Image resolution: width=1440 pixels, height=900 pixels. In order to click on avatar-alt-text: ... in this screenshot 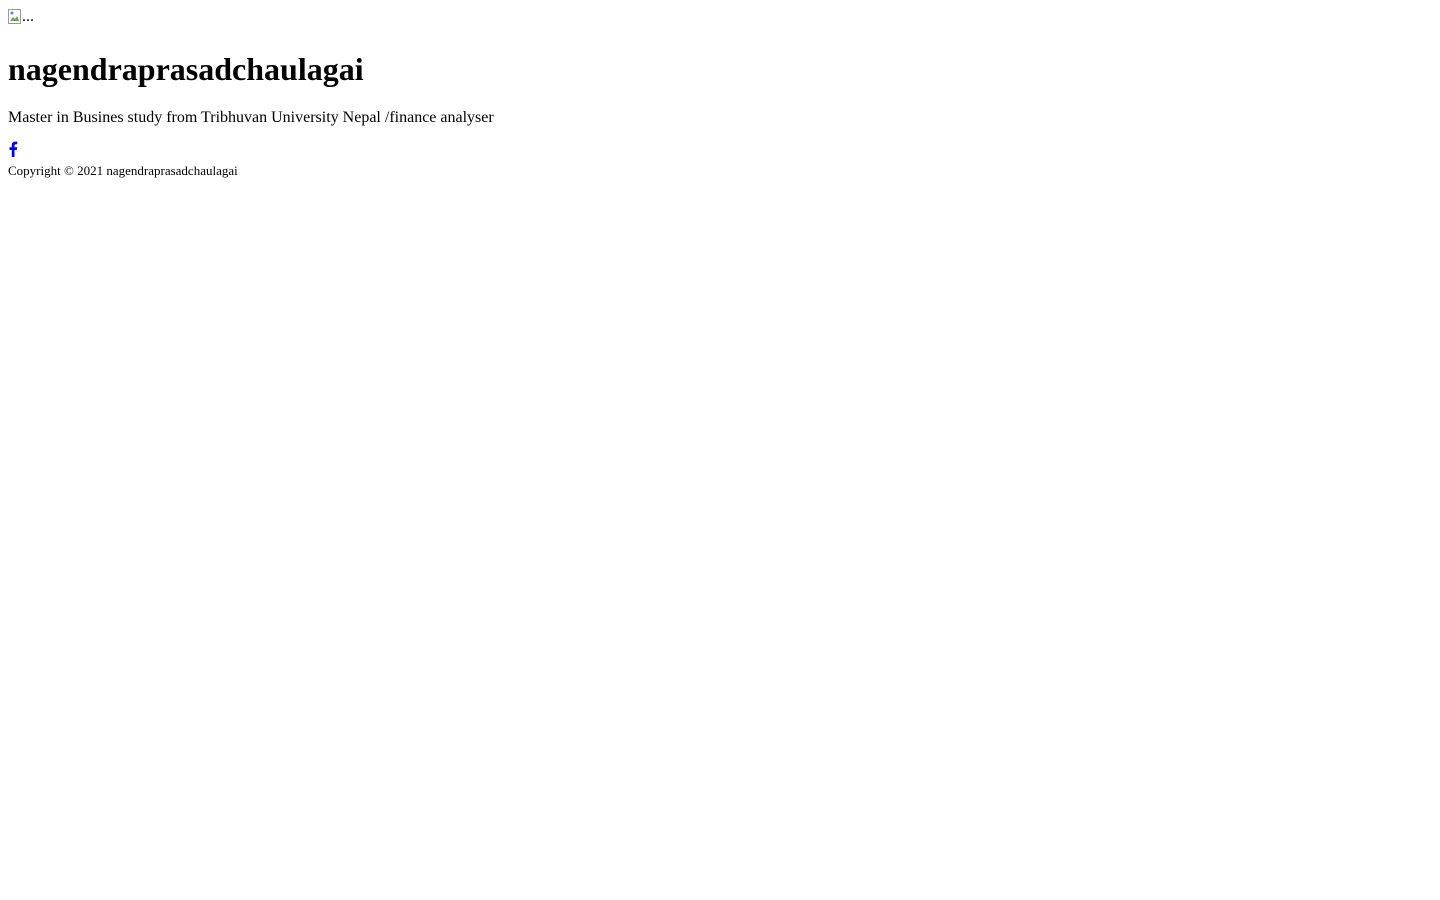, I will do `click(28, 16)`.